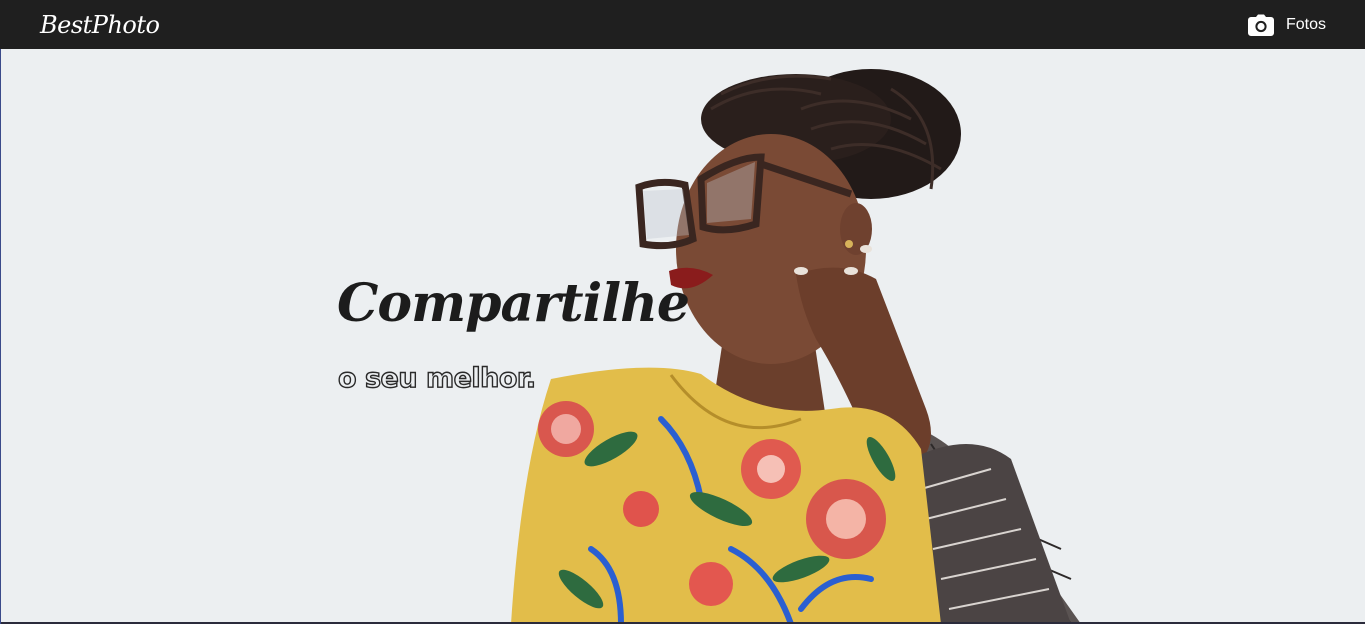 This screenshot has height=624, width=1365. I want to click on nav-link-fotos: Fotos, so click(1286, 25).